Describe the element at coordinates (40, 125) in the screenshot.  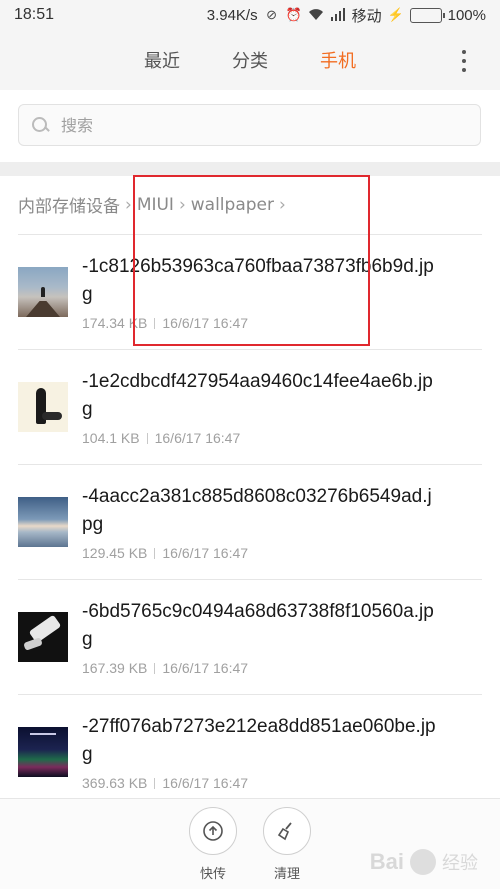
I see `search-icon` at that location.